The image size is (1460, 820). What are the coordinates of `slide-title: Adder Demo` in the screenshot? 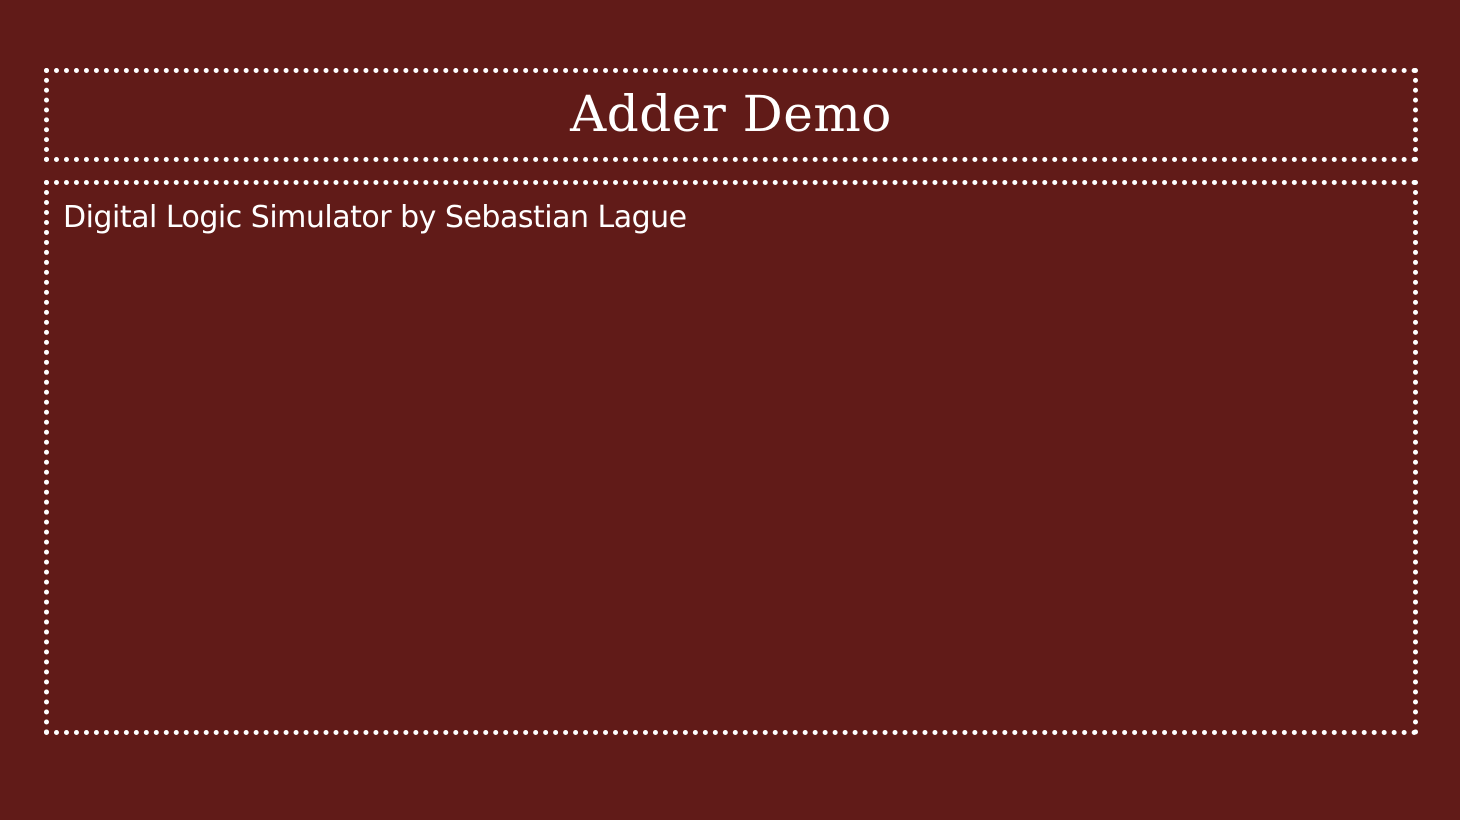 It's located at (731, 114).